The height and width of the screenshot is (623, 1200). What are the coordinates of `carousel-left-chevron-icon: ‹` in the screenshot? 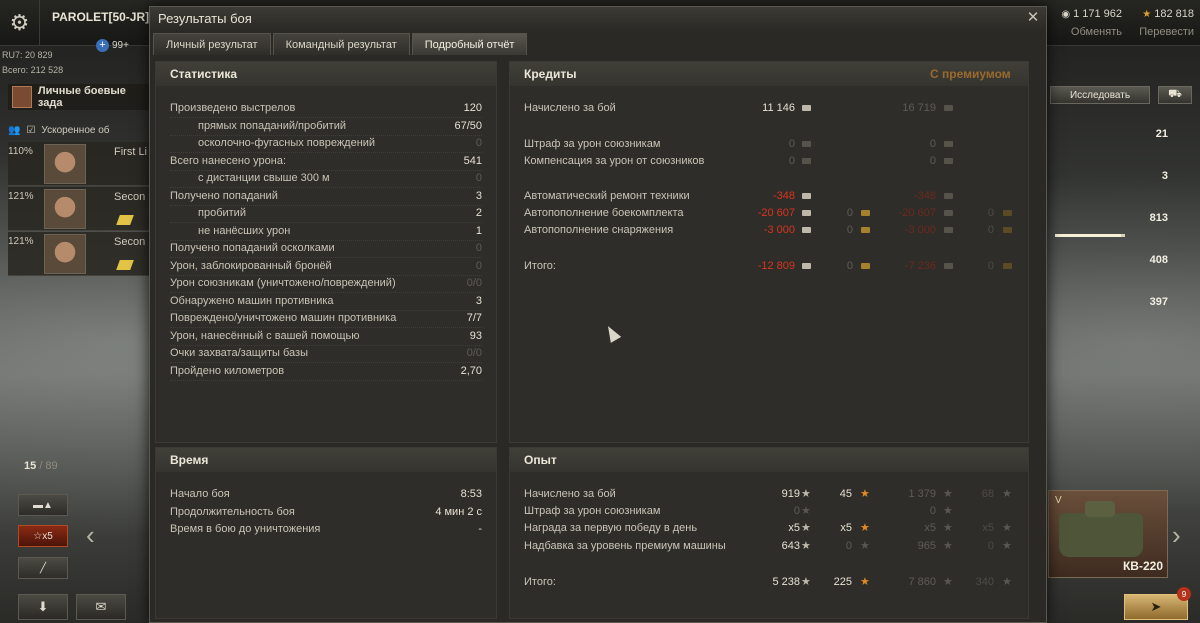 It's located at (90, 535).